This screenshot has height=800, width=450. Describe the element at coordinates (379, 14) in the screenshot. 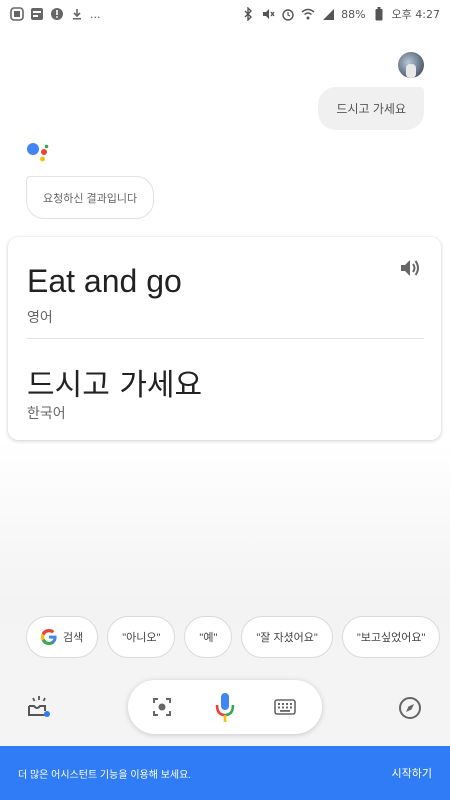

I see `battery-icon` at that location.